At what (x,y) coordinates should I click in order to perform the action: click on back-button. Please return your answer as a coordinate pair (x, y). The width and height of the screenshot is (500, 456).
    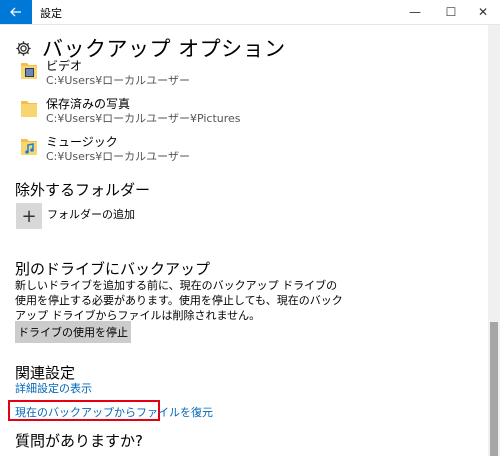
    Looking at the image, I should click on (16, 12).